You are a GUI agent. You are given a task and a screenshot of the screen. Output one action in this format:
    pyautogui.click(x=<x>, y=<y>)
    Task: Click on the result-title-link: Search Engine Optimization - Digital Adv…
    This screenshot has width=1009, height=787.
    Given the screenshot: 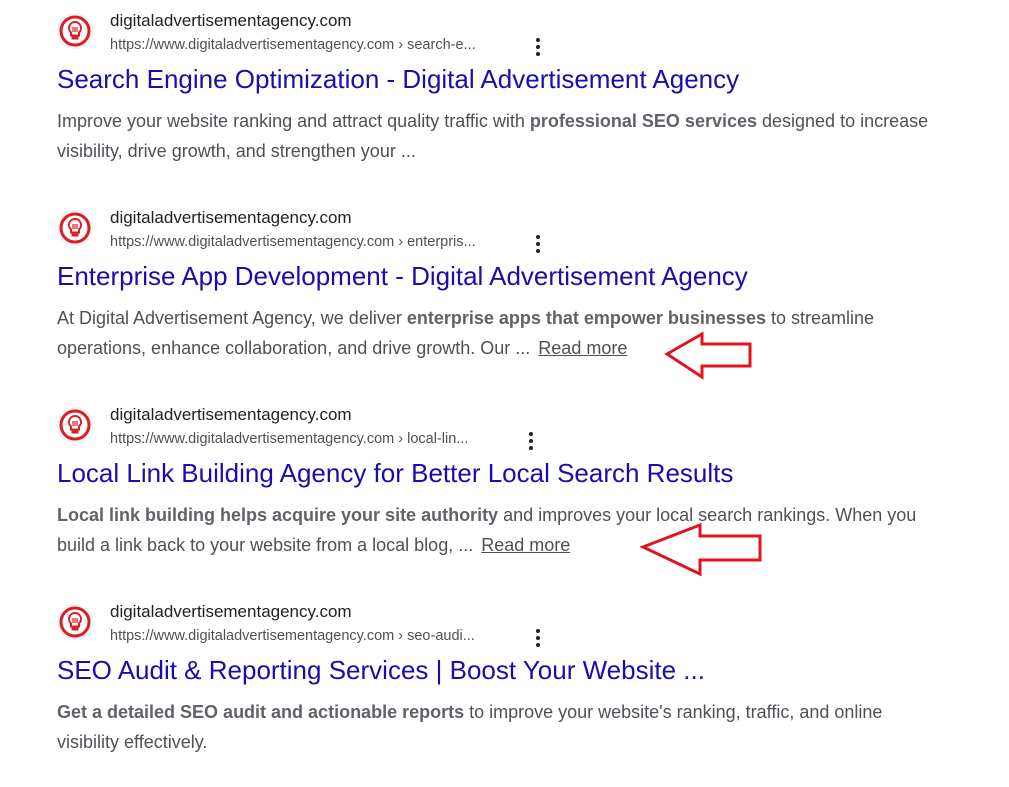 What is the action you would take?
    pyautogui.click(x=398, y=79)
    